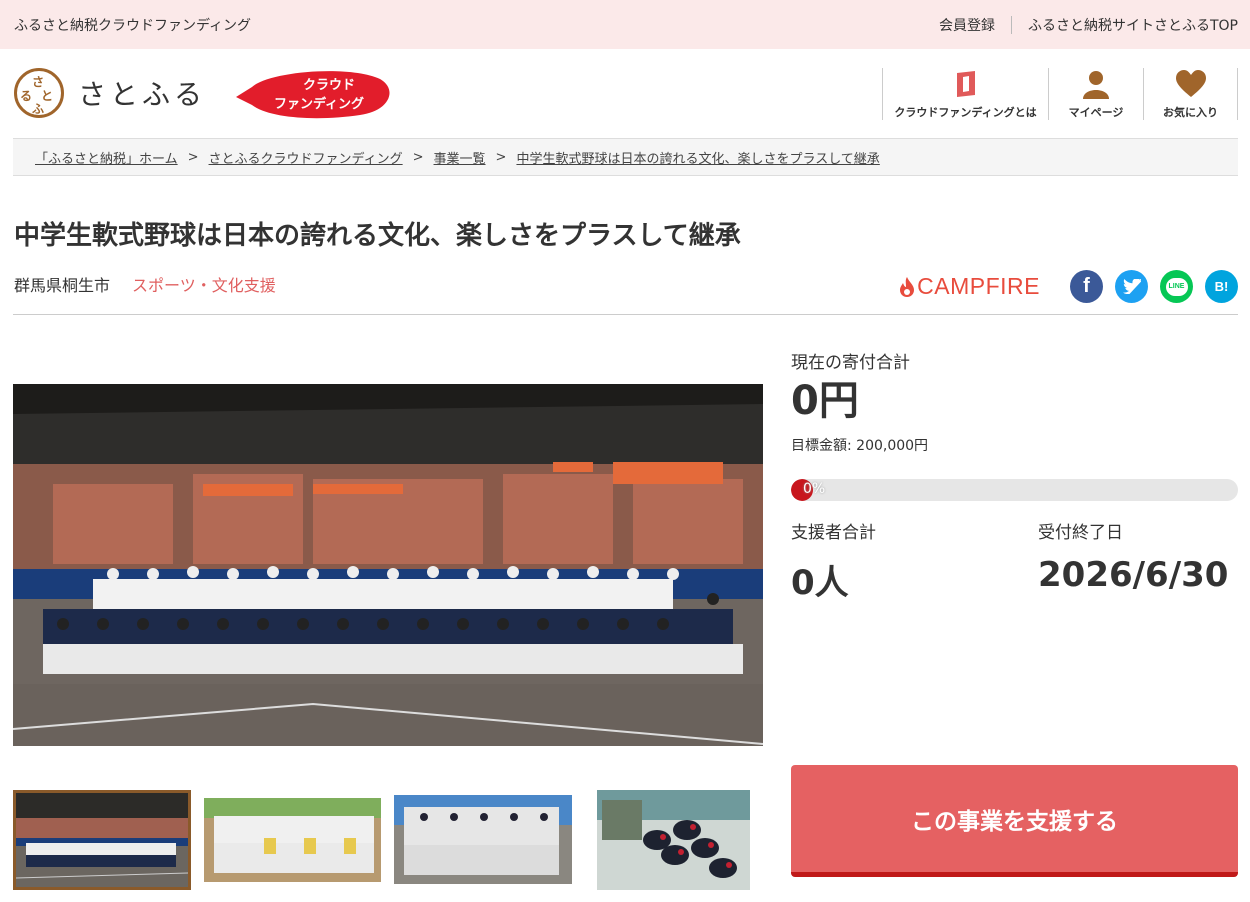  Describe the element at coordinates (1011, 24) in the screenshot. I see `top-divider` at that location.